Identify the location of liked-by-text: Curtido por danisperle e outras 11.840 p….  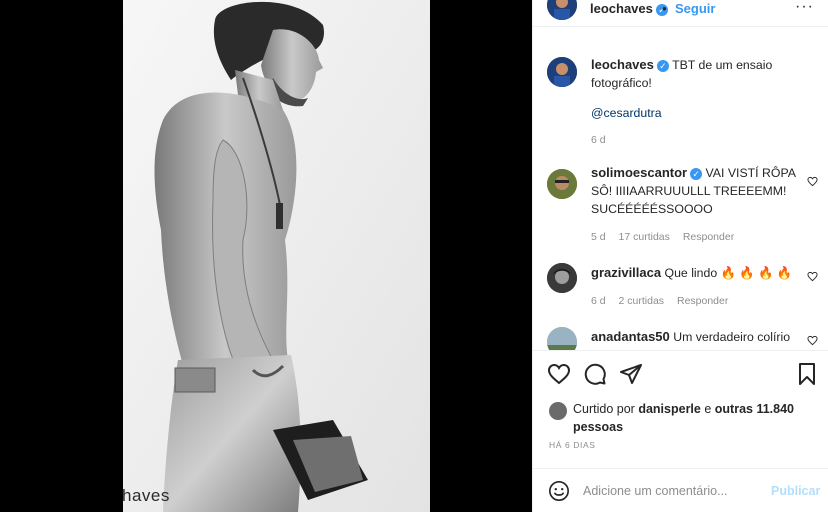
(693, 418).